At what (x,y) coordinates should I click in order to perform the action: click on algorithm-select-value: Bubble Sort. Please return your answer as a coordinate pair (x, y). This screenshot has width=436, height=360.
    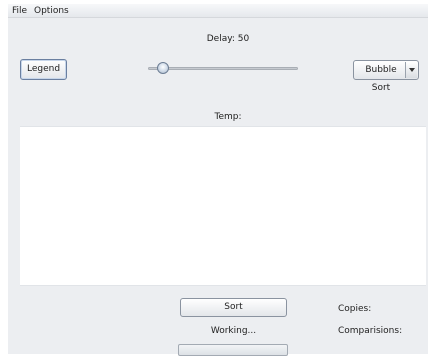
    Looking at the image, I should click on (381, 79).